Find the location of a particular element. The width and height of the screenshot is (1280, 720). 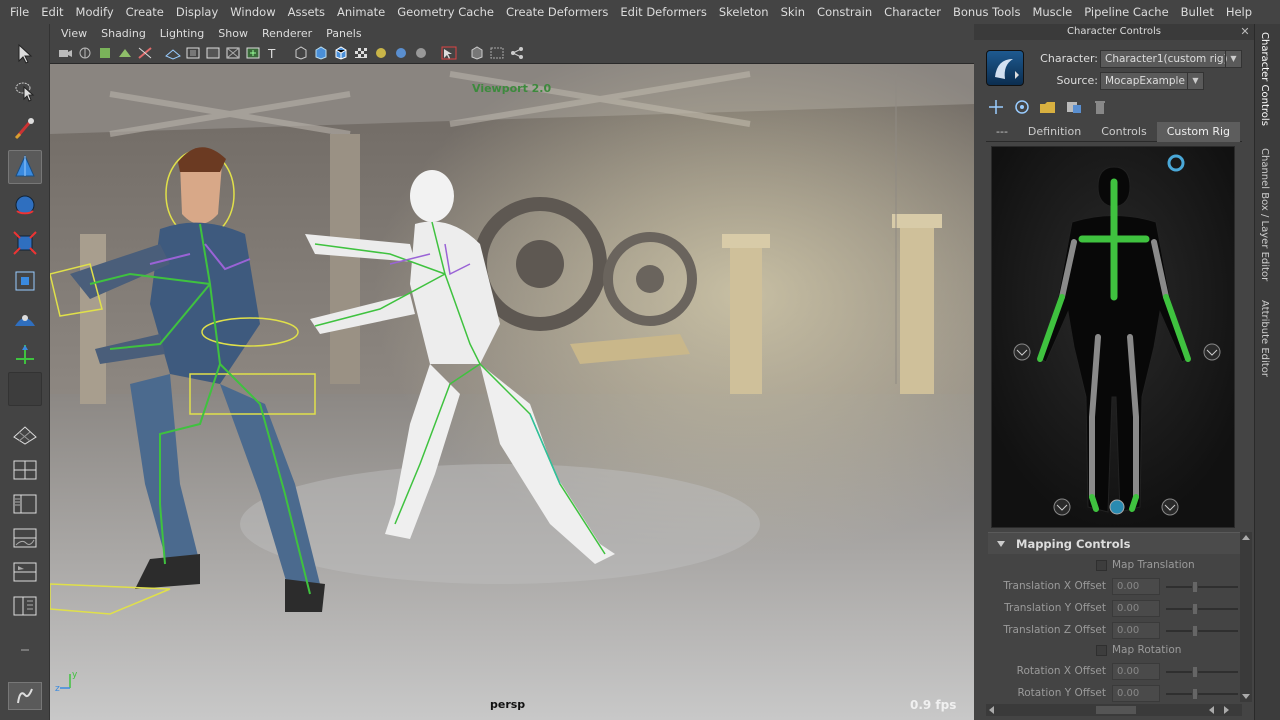

translation-y-offset-slider is located at coordinates (1202, 609).